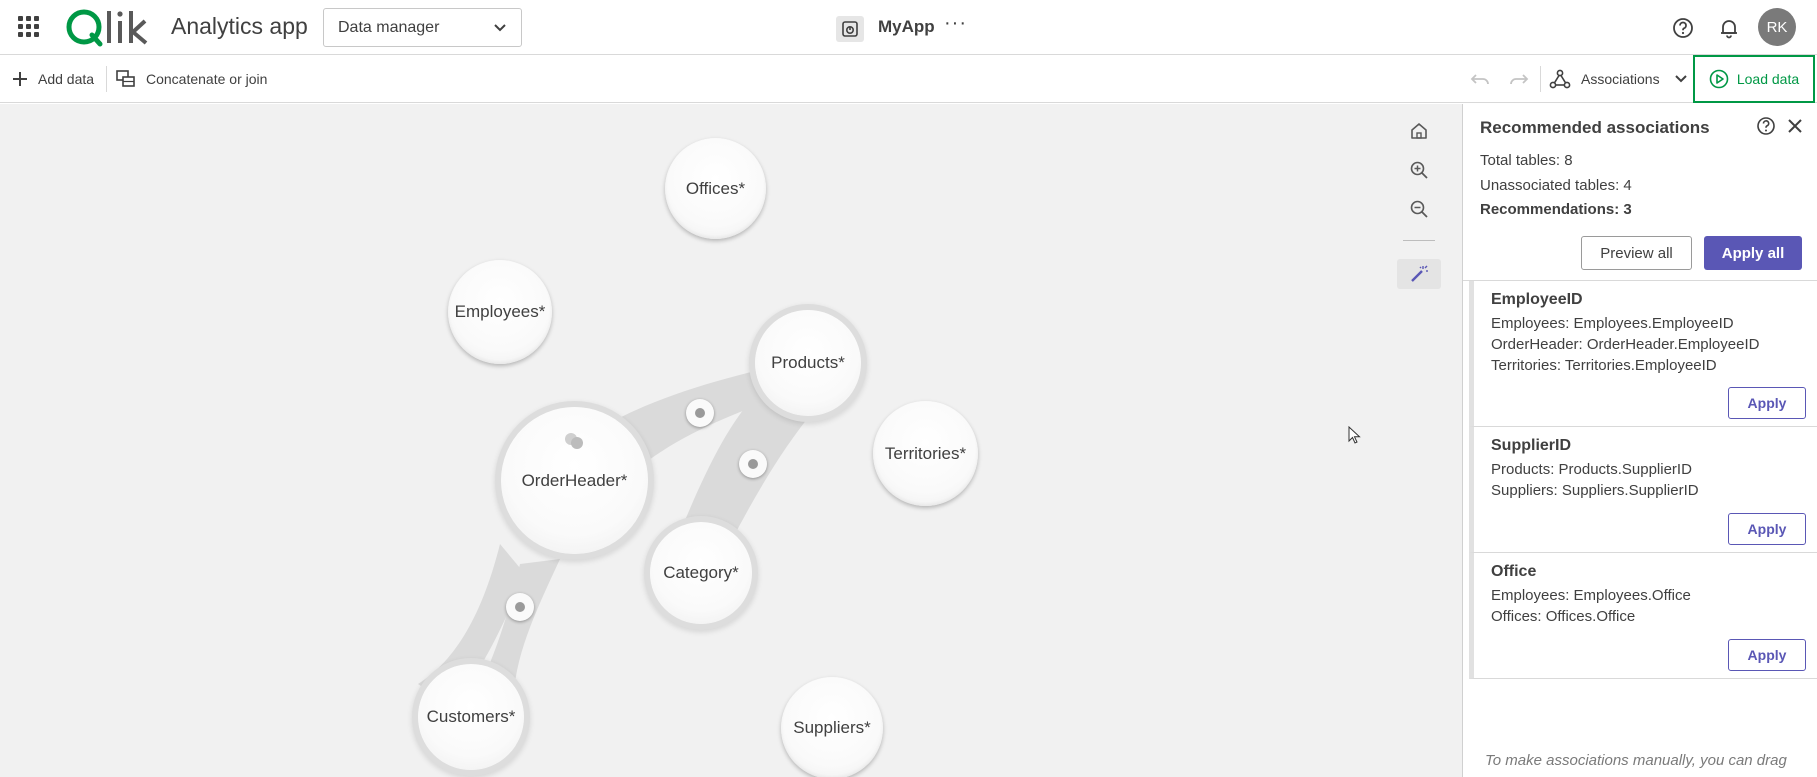 The width and height of the screenshot is (1817, 777). I want to click on table-node: Offices*, so click(715, 188).